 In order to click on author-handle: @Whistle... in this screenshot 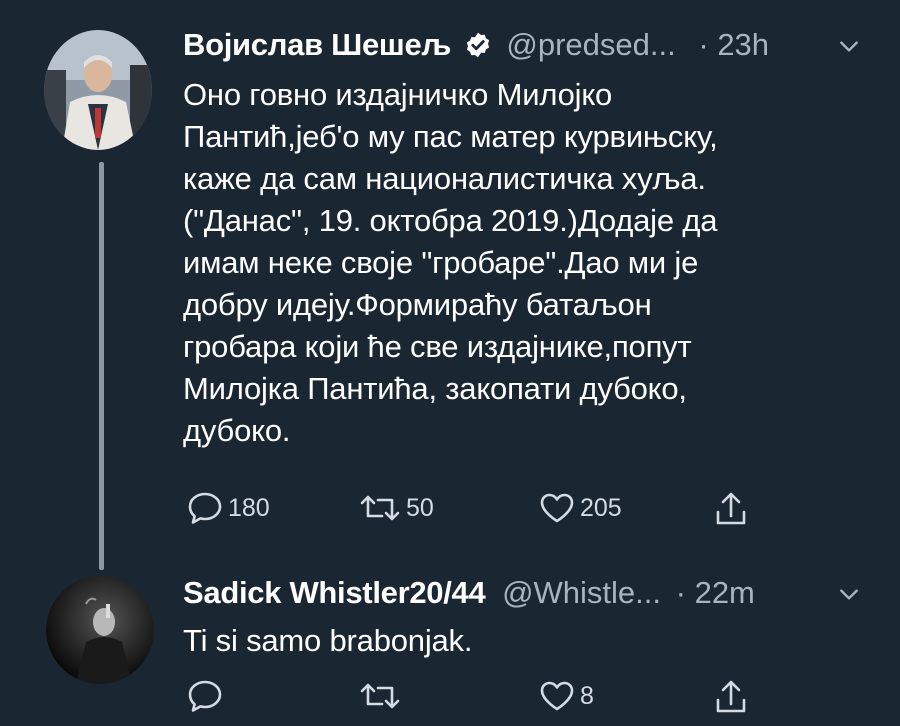, I will do `click(581, 592)`.